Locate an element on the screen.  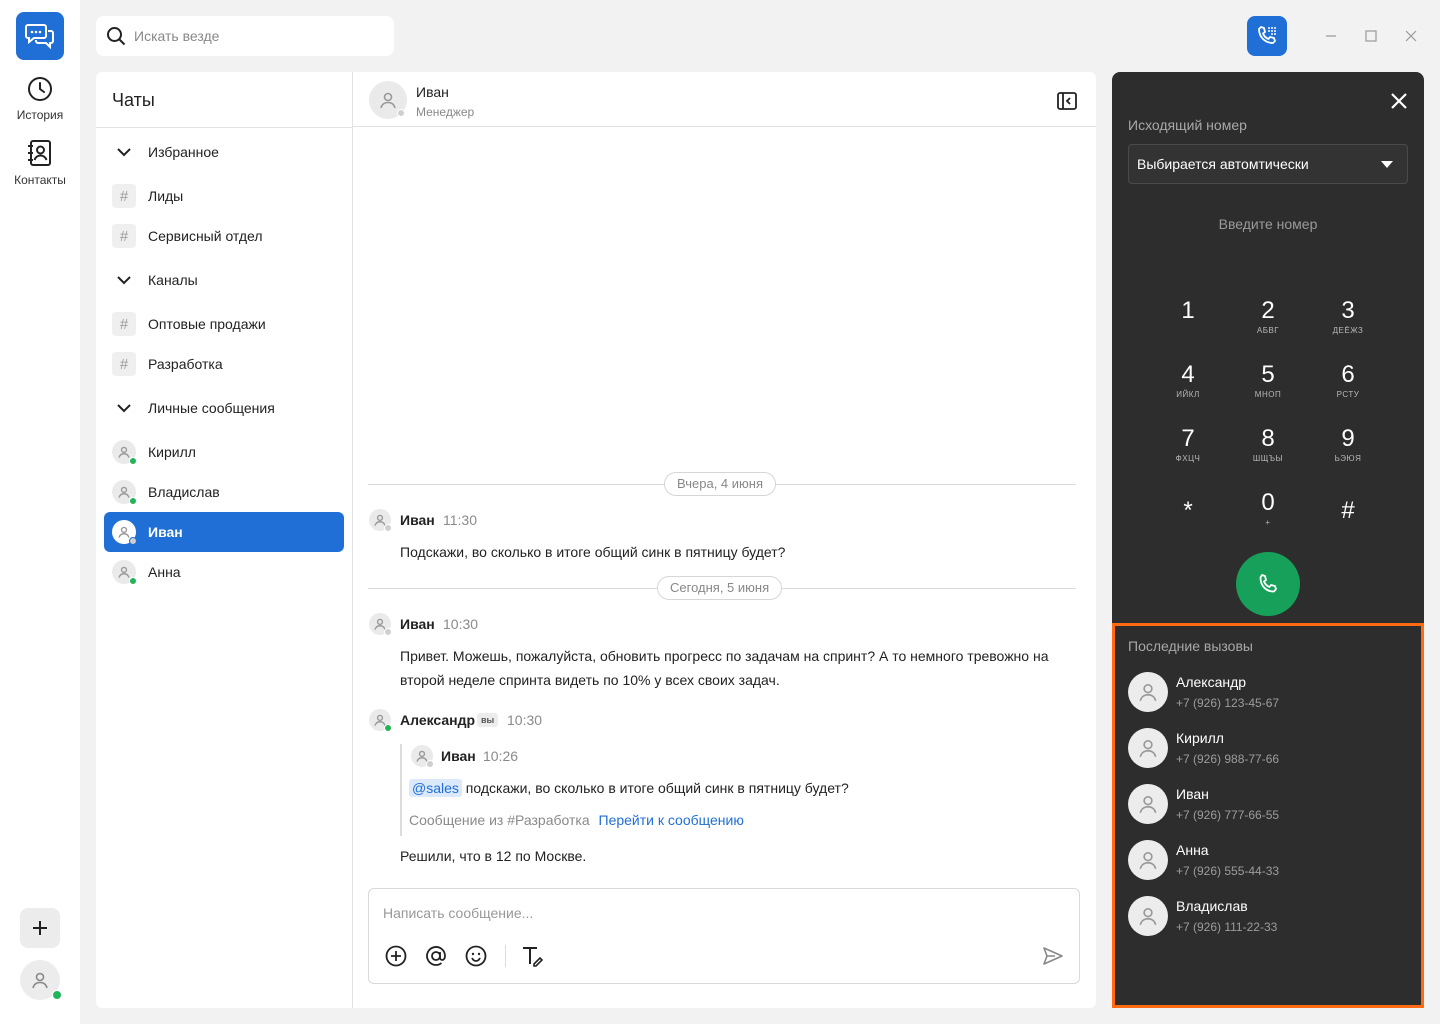
quote-author: Иван is located at coordinates (458, 756).